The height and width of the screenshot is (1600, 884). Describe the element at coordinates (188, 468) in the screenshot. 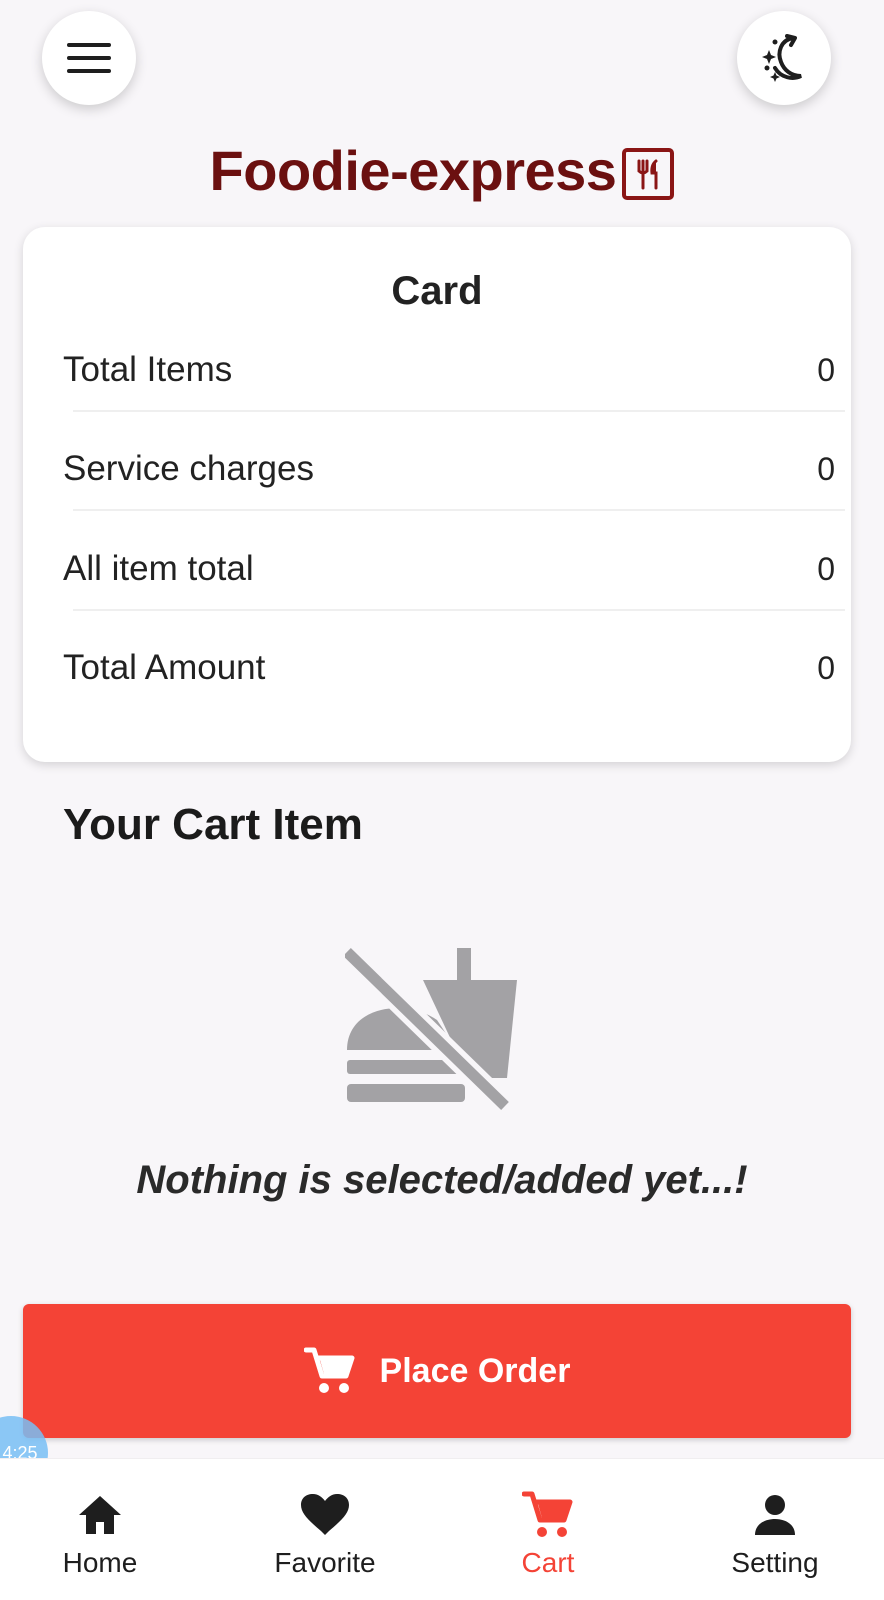

I see `summary-label: Service charges` at that location.